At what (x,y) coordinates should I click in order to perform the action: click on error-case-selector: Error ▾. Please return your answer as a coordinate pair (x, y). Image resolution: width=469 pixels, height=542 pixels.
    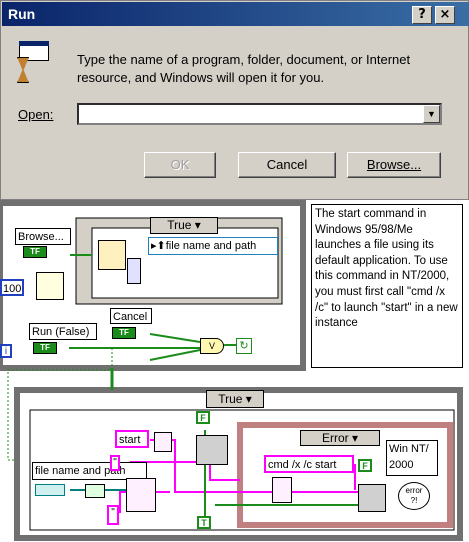
    Looking at the image, I should click on (340, 438).